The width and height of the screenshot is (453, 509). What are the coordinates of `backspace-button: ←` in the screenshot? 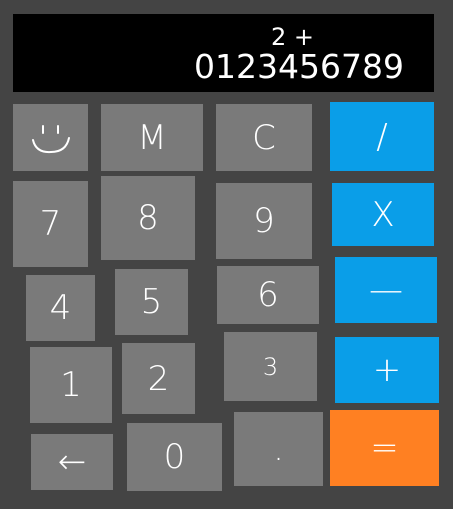 It's located at (72, 462).